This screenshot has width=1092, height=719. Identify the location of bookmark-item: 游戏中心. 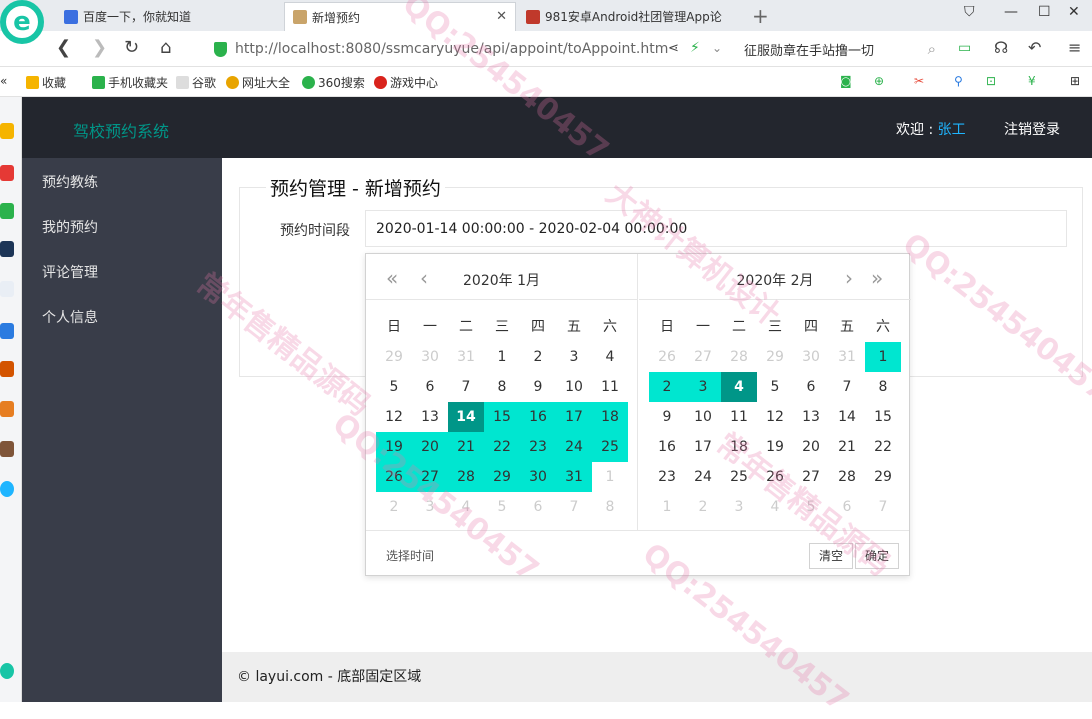
(406, 82).